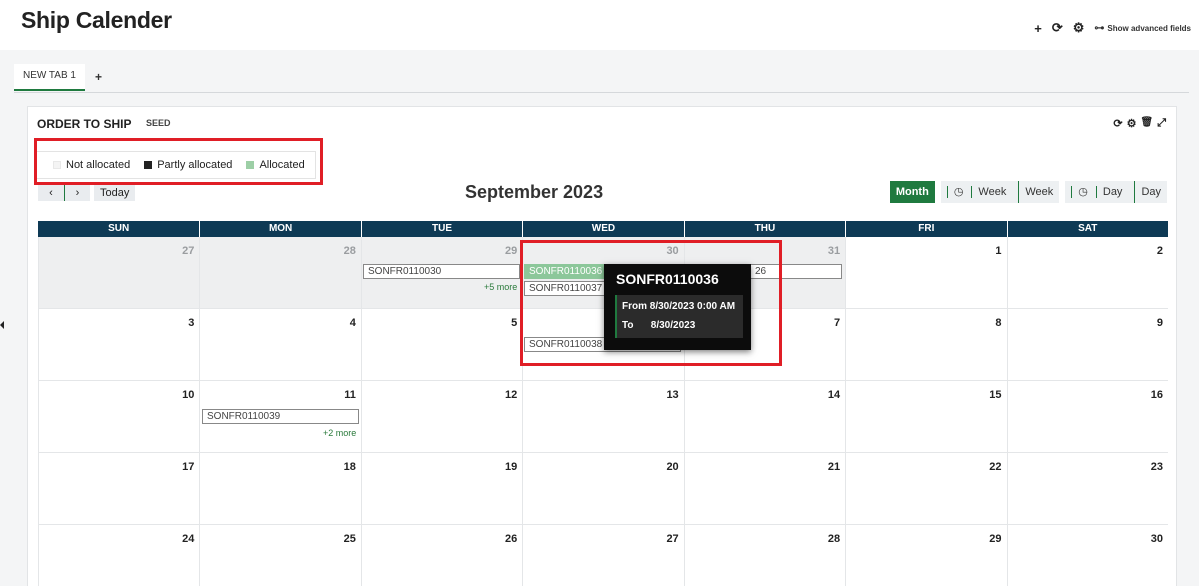 The image size is (1199, 586). Describe the element at coordinates (1150, 192) in the screenshot. I see `view-day-button: Day` at that location.